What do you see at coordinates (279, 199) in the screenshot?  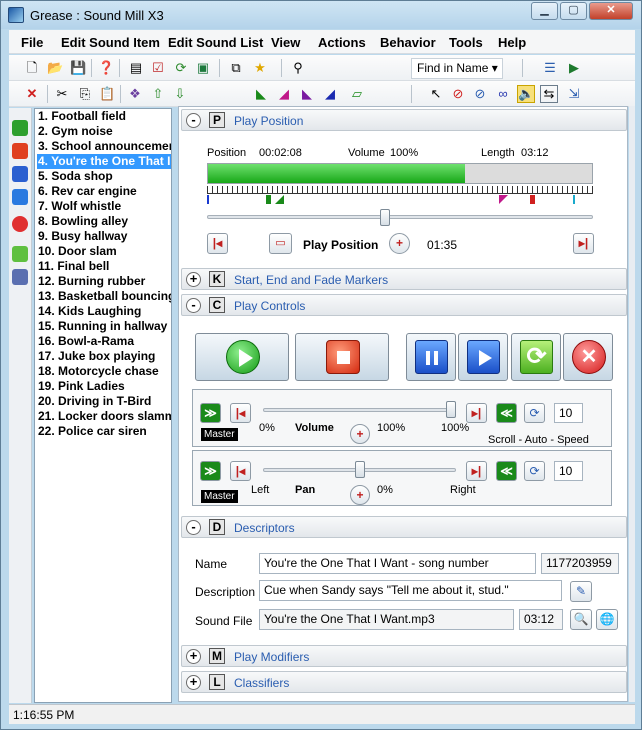 I see `fade-start-marker` at bounding box center [279, 199].